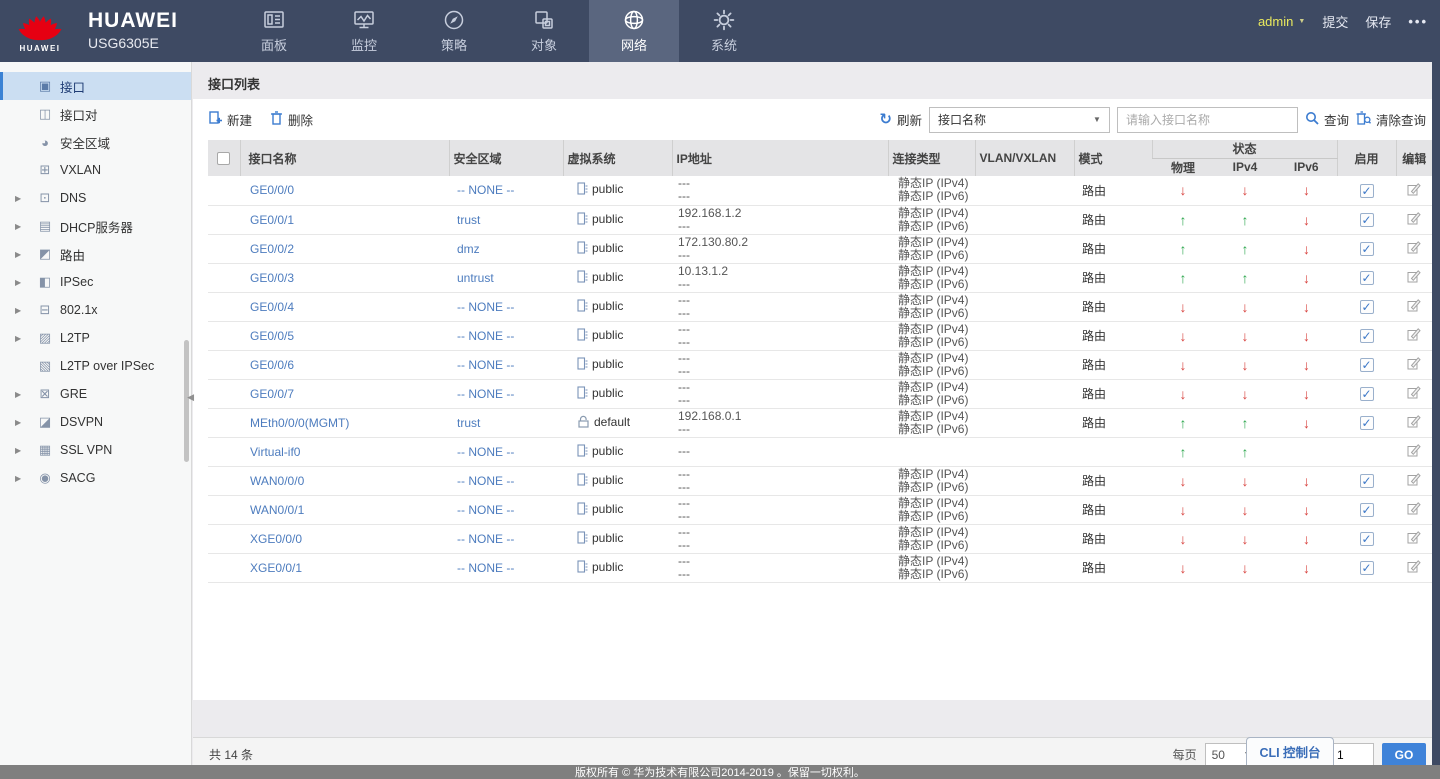 The height and width of the screenshot is (779, 1440). I want to click on tab-system: 系统, so click(724, 31).